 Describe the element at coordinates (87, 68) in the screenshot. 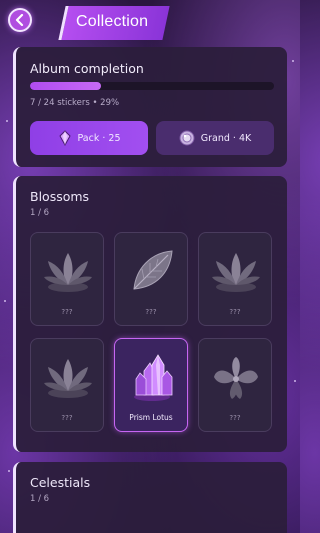

I see `album-title: Album completion` at that location.